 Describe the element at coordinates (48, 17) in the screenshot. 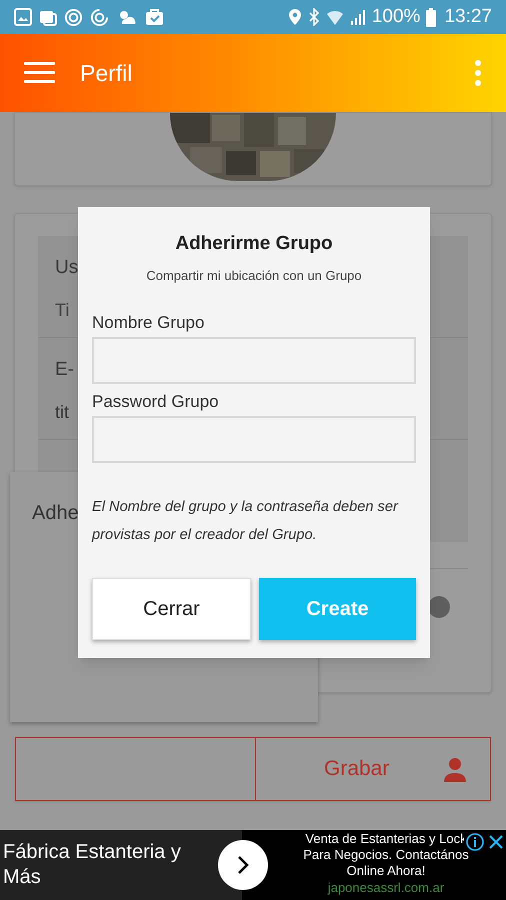

I see `gallery-icon` at that location.